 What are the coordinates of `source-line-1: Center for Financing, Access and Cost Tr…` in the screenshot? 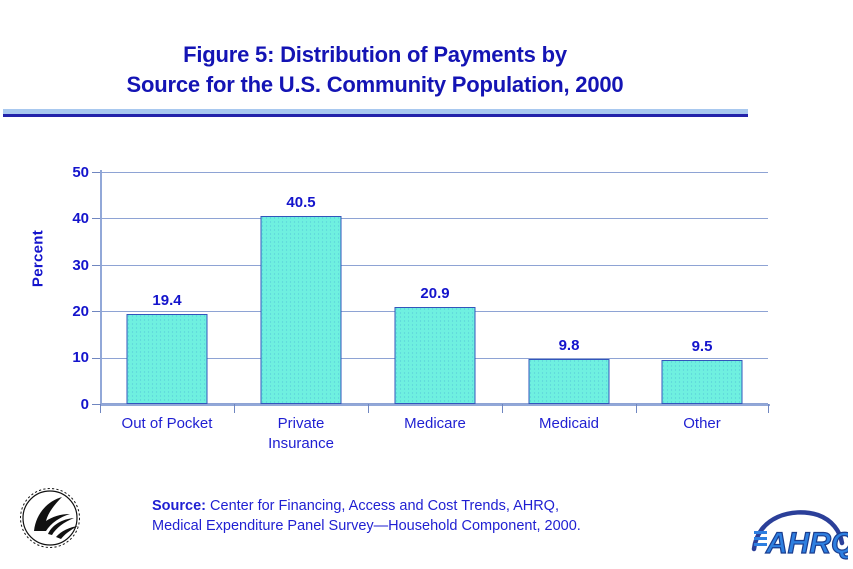 It's located at (382, 506).